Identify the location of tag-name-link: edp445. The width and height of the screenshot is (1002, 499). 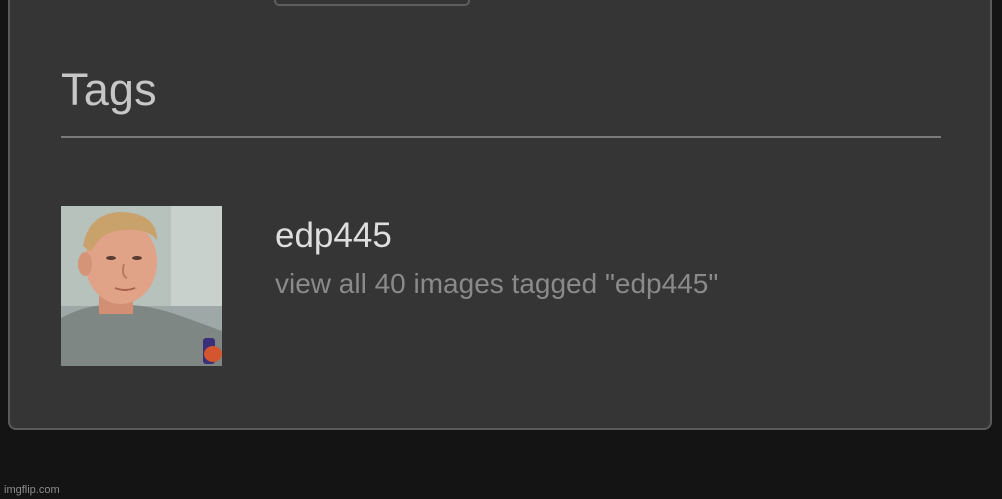
(333, 236).